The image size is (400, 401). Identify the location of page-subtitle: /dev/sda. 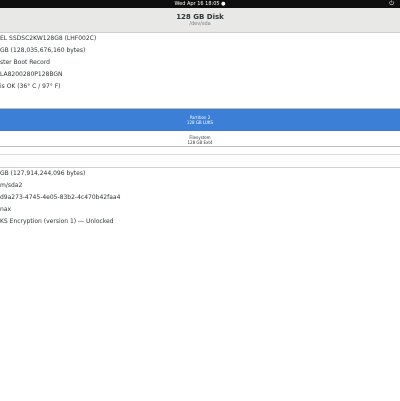
(200, 24).